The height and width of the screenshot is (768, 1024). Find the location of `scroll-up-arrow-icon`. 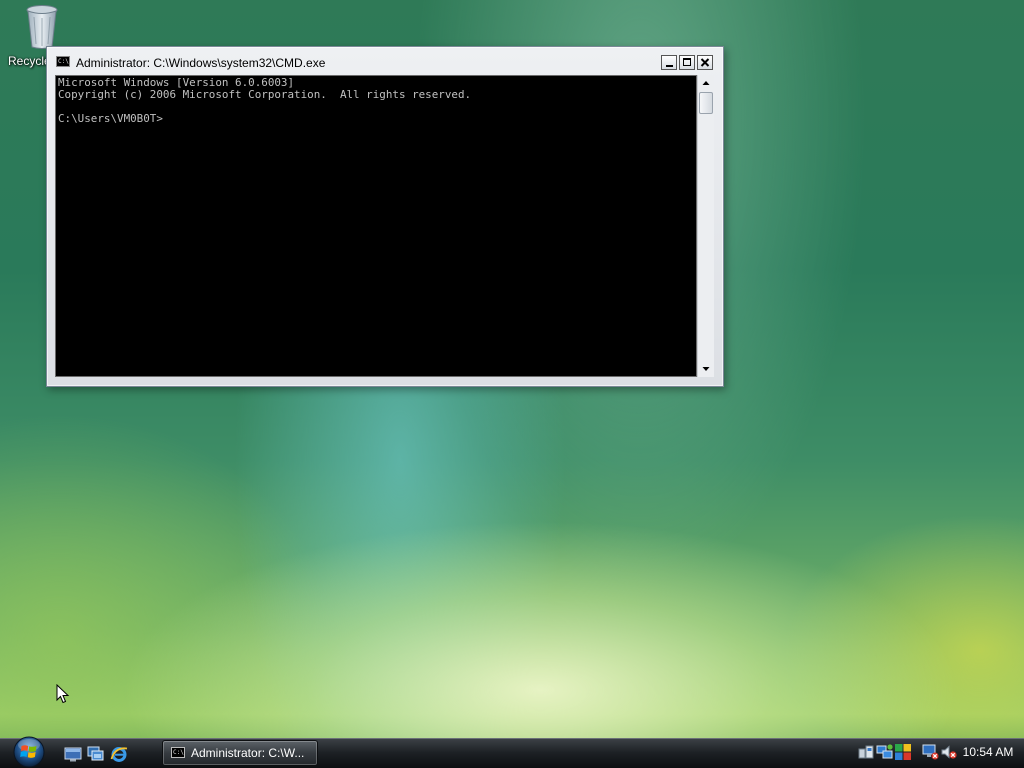

scroll-up-arrow-icon is located at coordinates (706, 83).